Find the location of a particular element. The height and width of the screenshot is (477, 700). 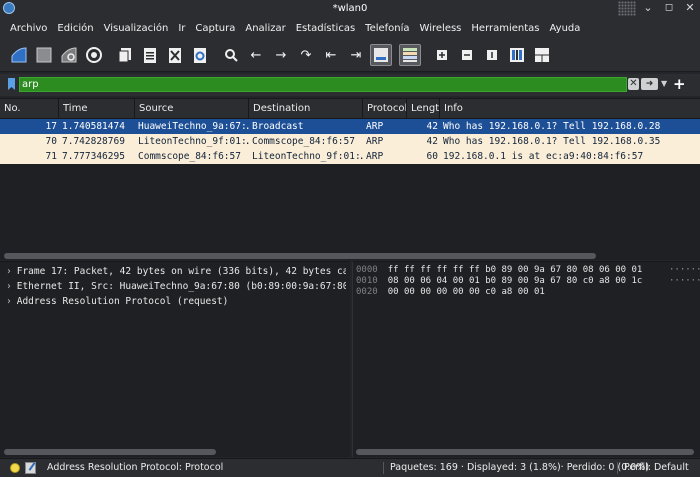

menu-telefonia: Telefonía is located at coordinates (387, 28).